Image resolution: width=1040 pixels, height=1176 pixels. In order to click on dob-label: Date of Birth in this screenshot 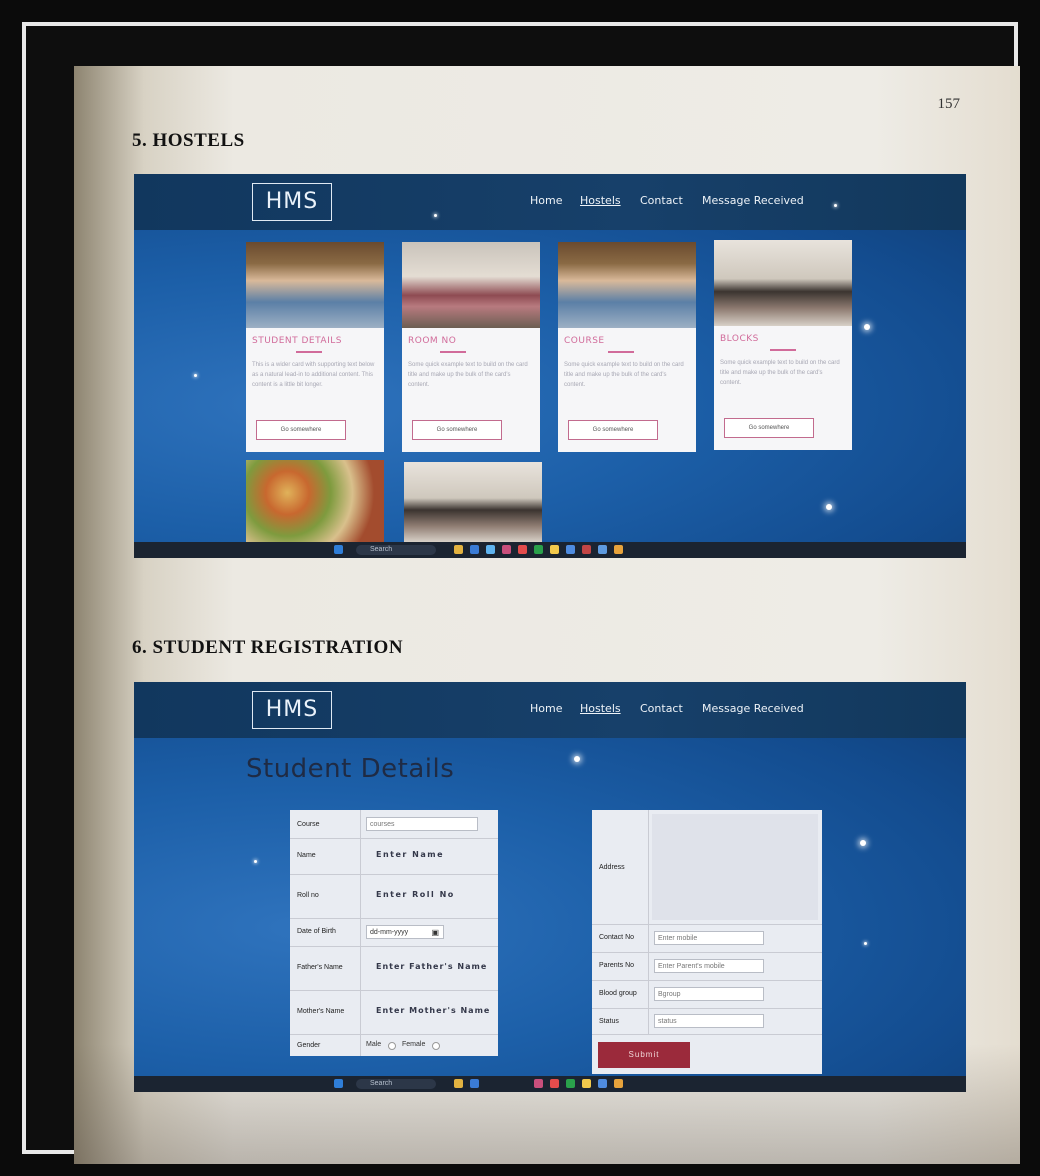, I will do `click(316, 931)`.